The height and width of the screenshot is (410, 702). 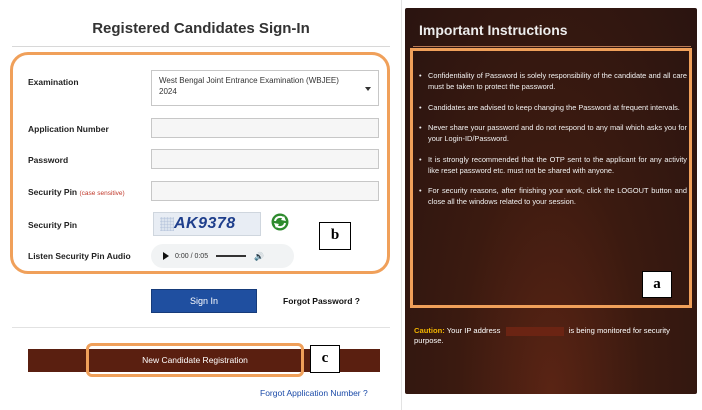 I want to click on security-pin-audio-player: 0:00 / 0:05 🔊, so click(x=222, y=256).